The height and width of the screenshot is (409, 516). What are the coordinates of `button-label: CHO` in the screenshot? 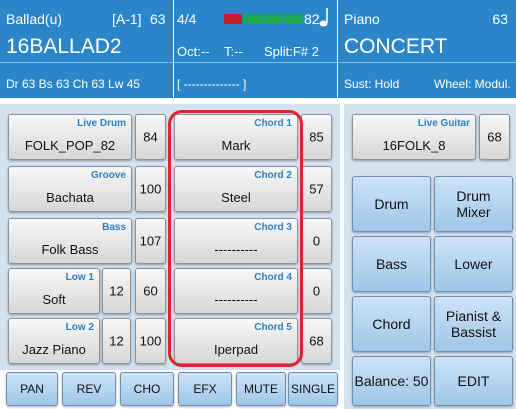 It's located at (147, 389).